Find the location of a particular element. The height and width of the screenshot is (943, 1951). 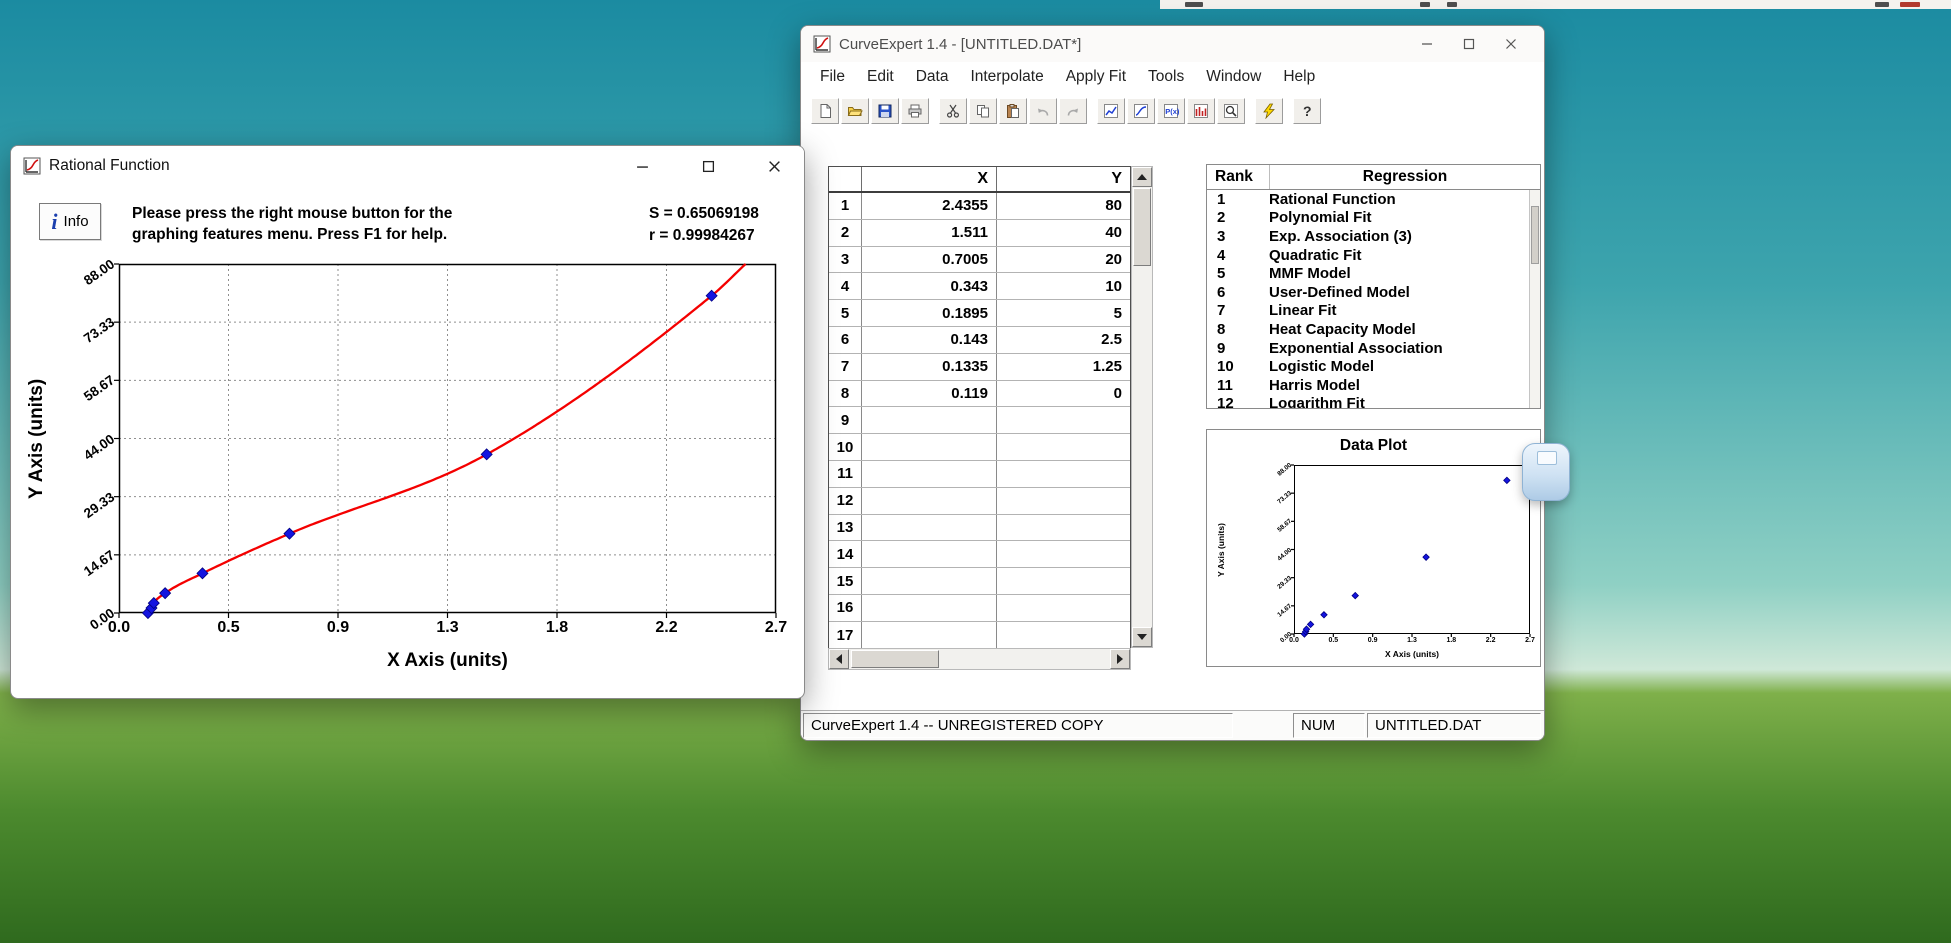

run-fit-button is located at coordinates (1269, 111).